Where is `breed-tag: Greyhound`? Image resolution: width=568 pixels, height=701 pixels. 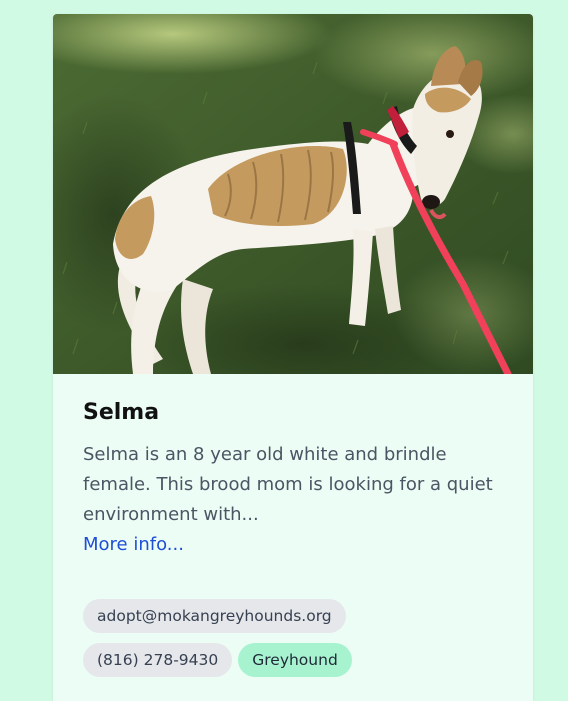 breed-tag: Greyhound is located at coordinates (295, 660).